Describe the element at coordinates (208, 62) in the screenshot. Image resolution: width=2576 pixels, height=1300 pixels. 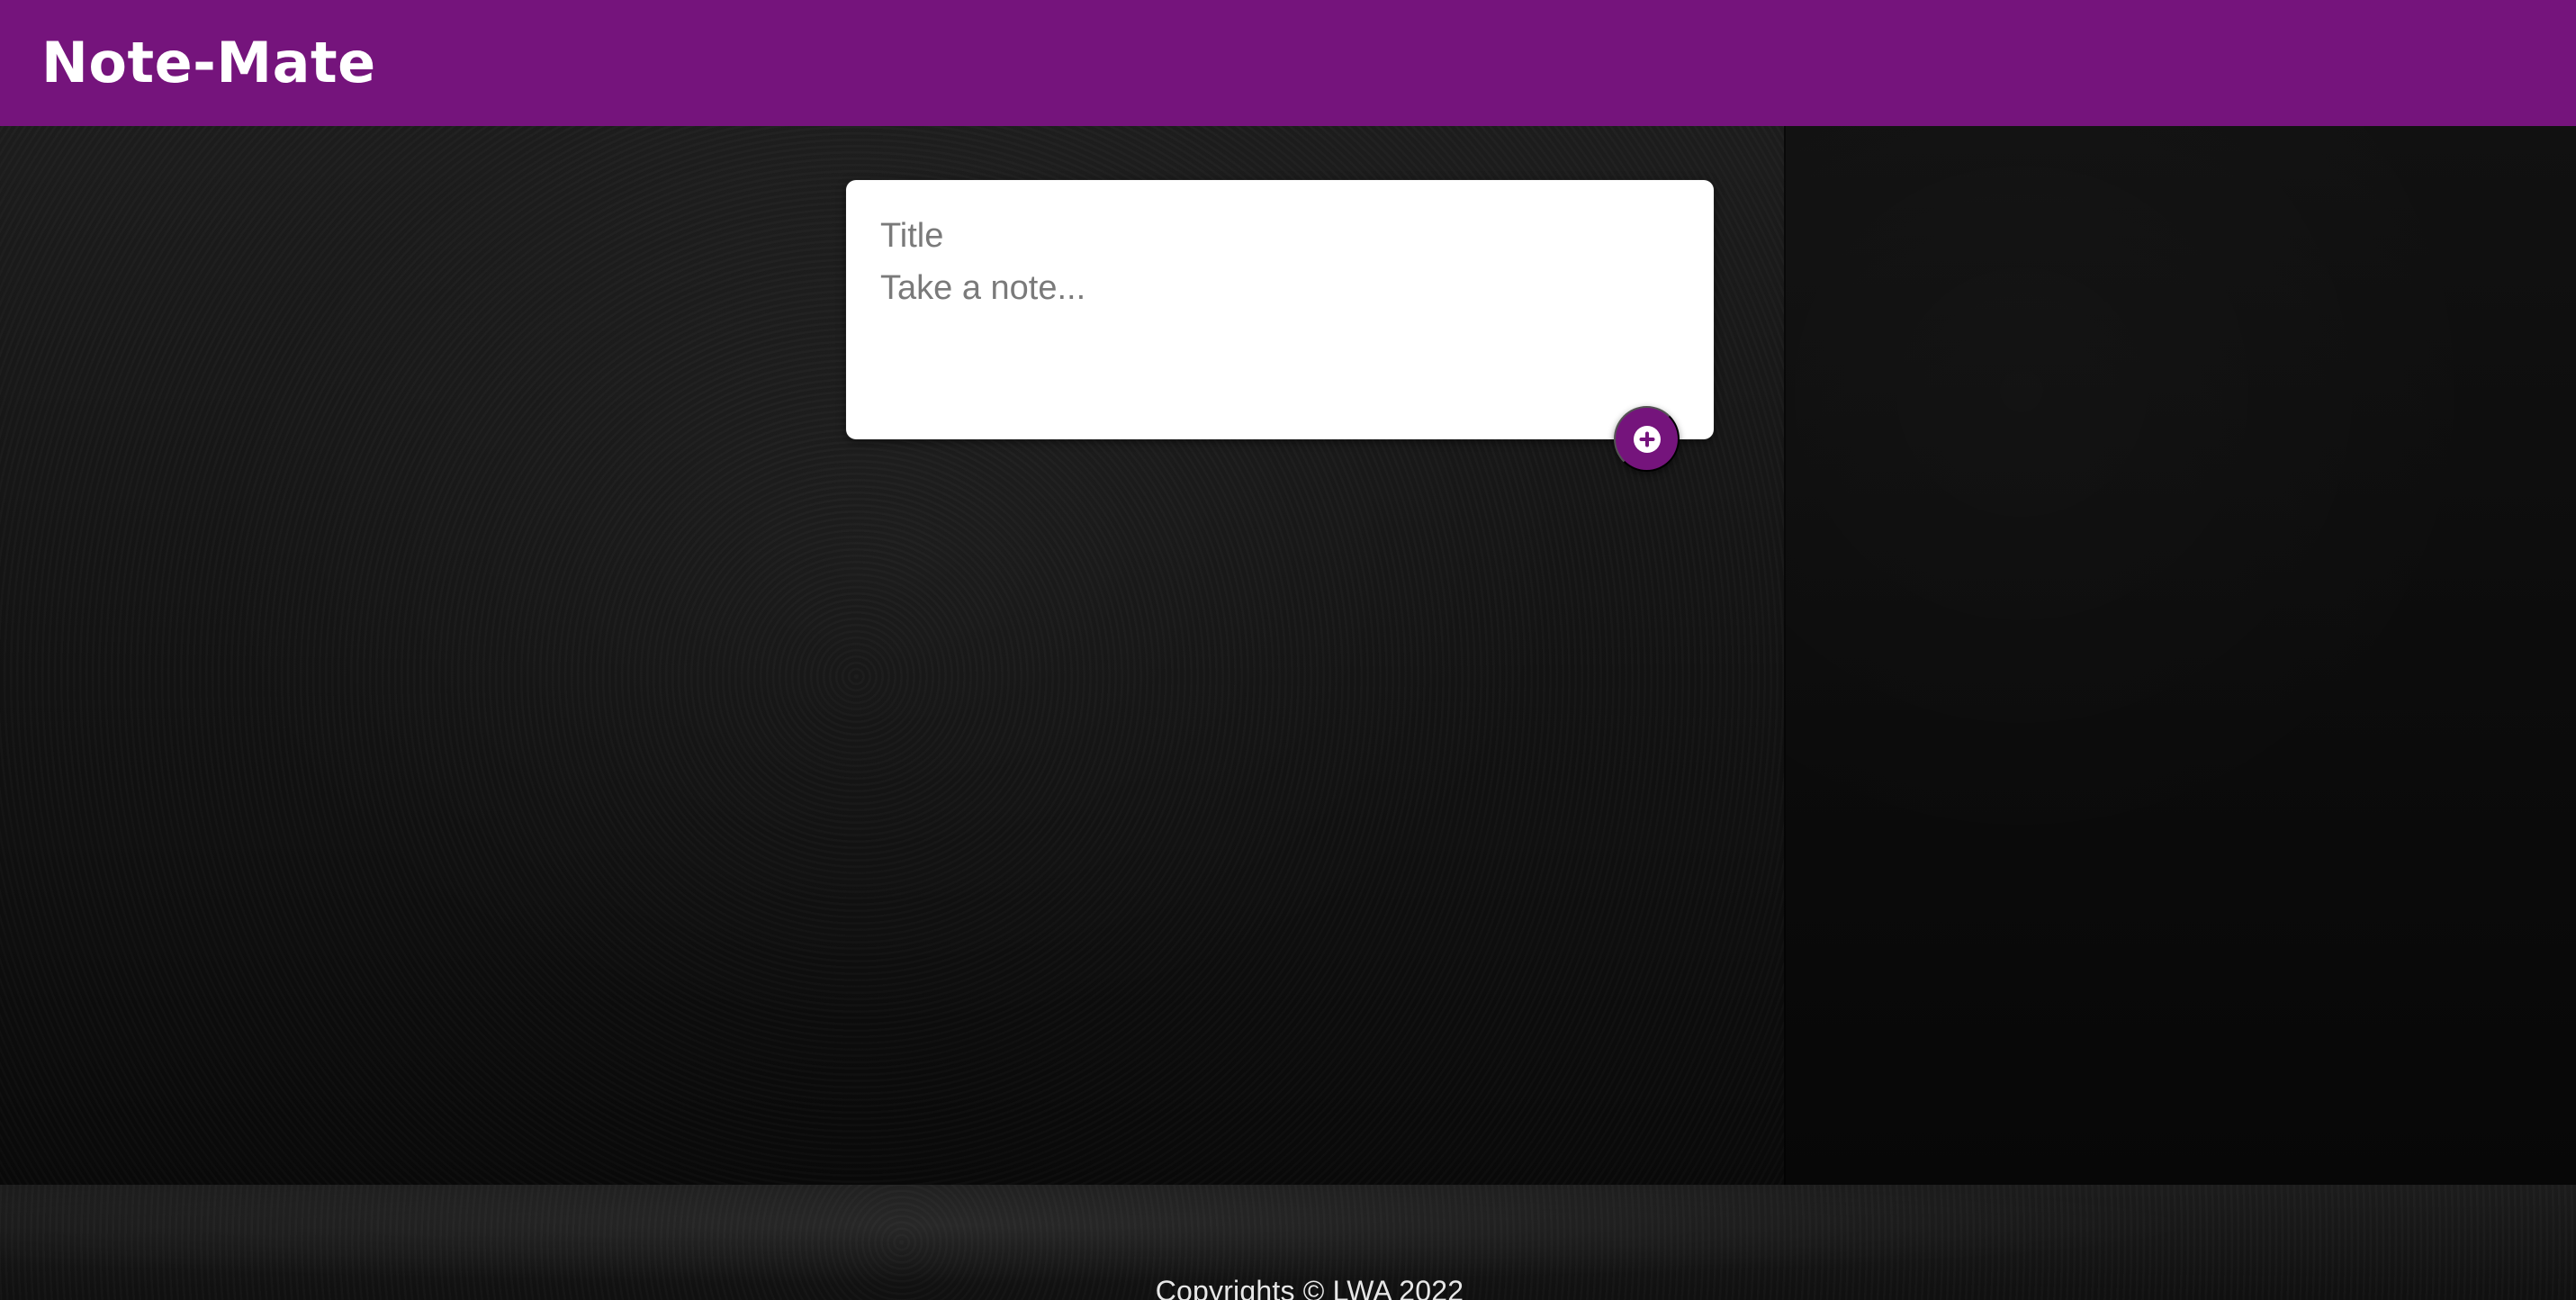
I see `app-title: Note-Mate` at that location.